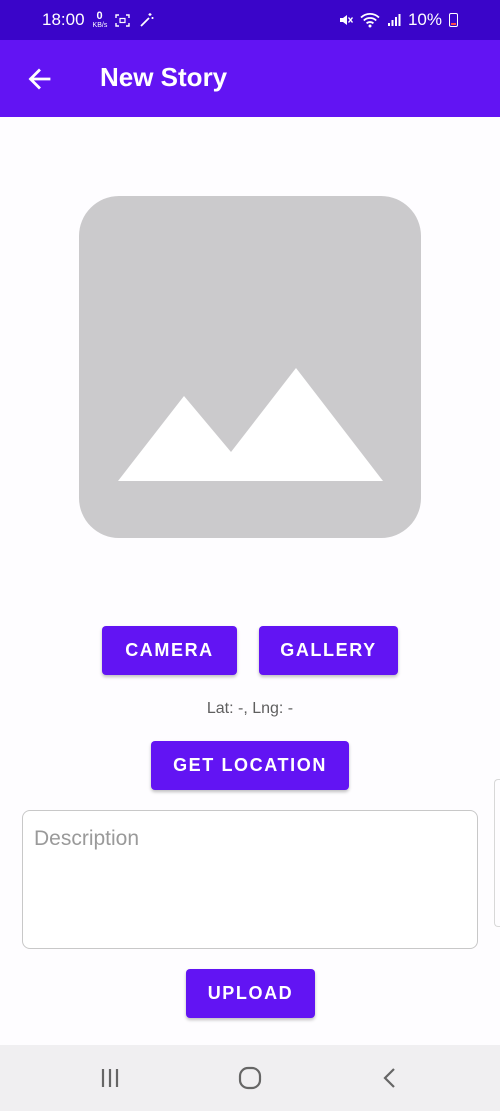 This screenshot has height=1111, width=500. What do you see at coordinates (328, 650) in the screenshot?
I see `gallery-button: GALLERY` at bounding box center [328, 650].